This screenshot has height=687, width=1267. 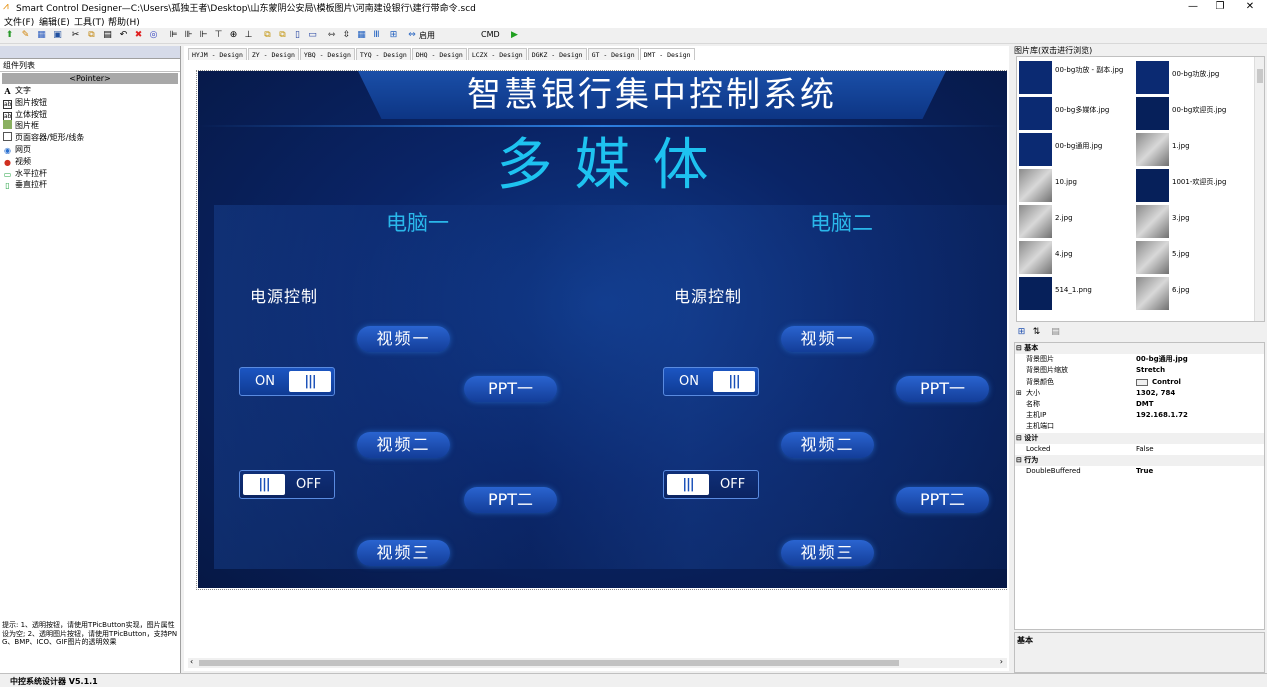 I want to click on paste-icon: ▤, so click(x=107, y=35).